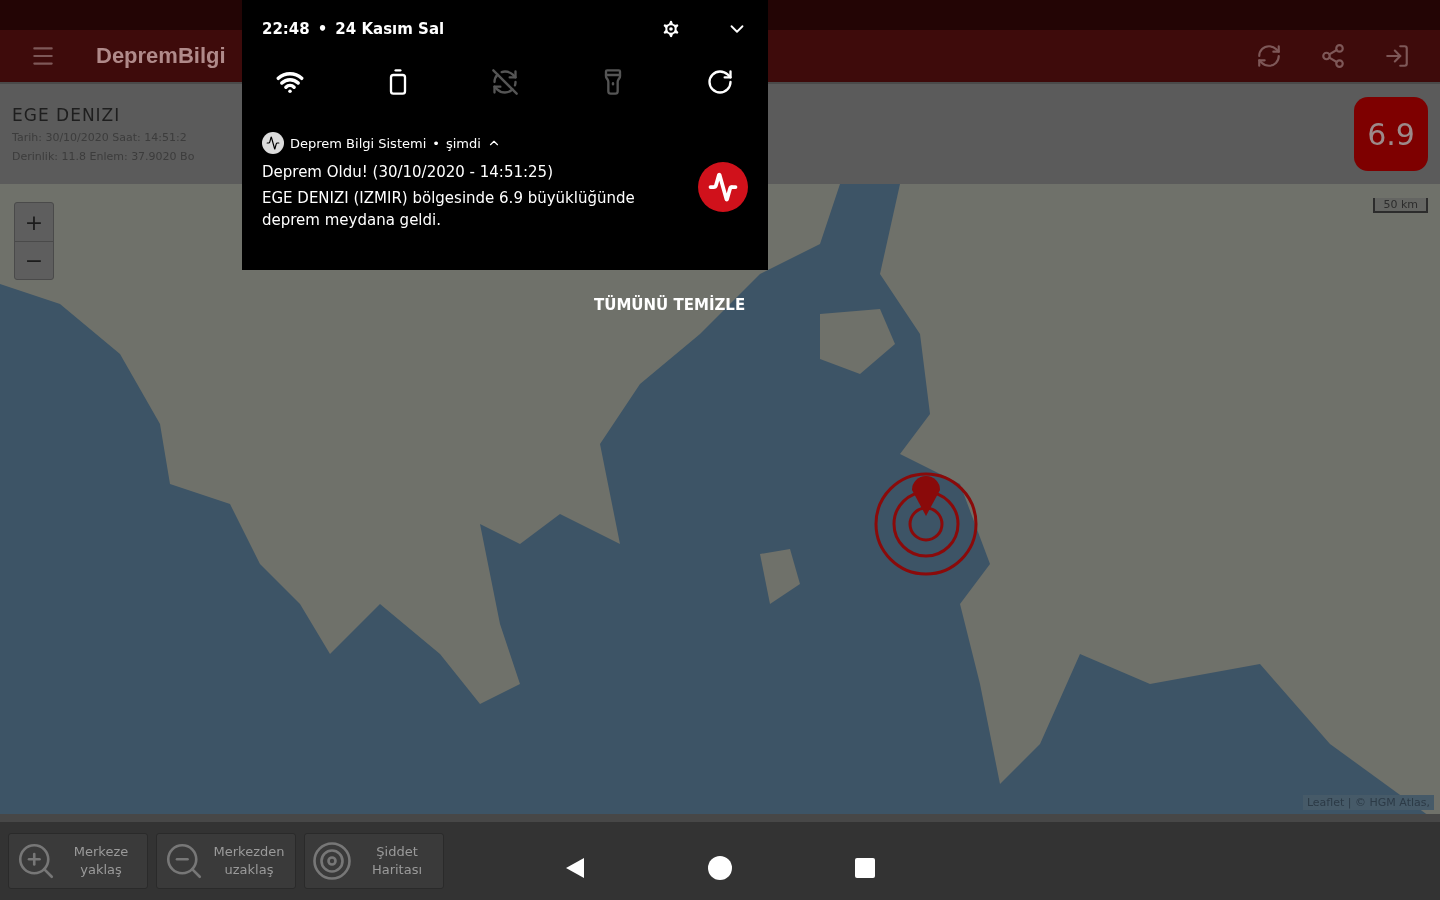 The width and height of the screenshot is (1440, 900). What do you see at coordinates (67, 115) in the screenshot?
I see `event-region: EGE DENIZI` at bounding box center [67, 115].